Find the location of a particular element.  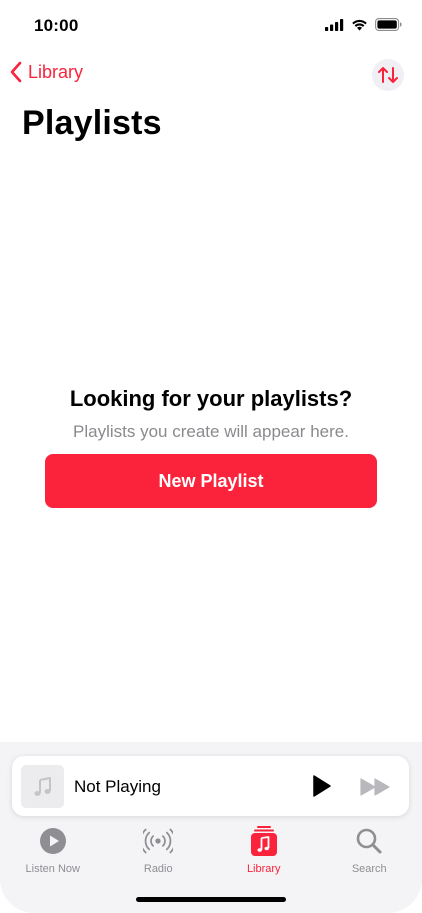

radio-waves-icon is located at coordinates (158, 841).